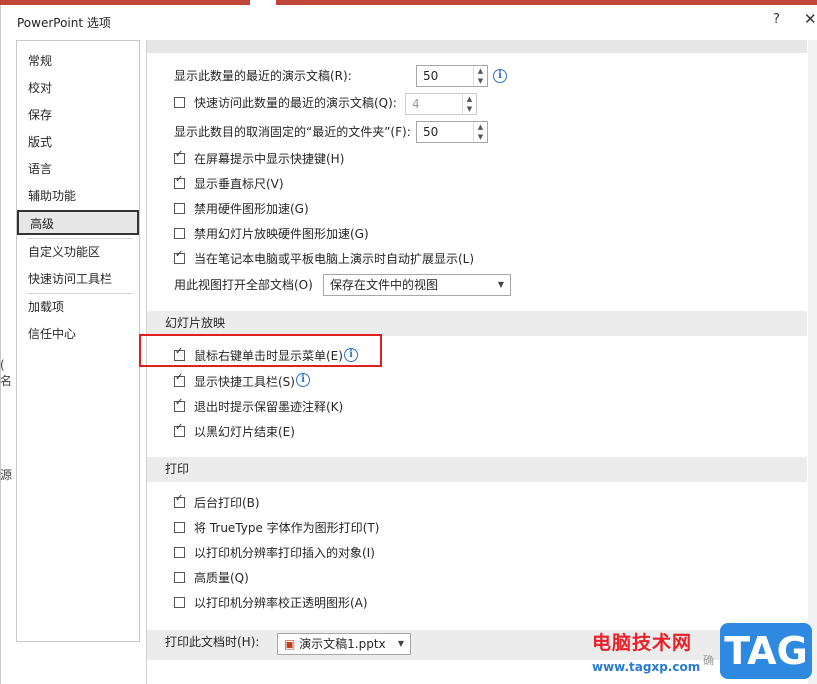 The width and height of the screenshot is (817, 684). Describe the element at coordinates (78, 115) in the screenshot. I see `nav-item-save: 保存` at that location.